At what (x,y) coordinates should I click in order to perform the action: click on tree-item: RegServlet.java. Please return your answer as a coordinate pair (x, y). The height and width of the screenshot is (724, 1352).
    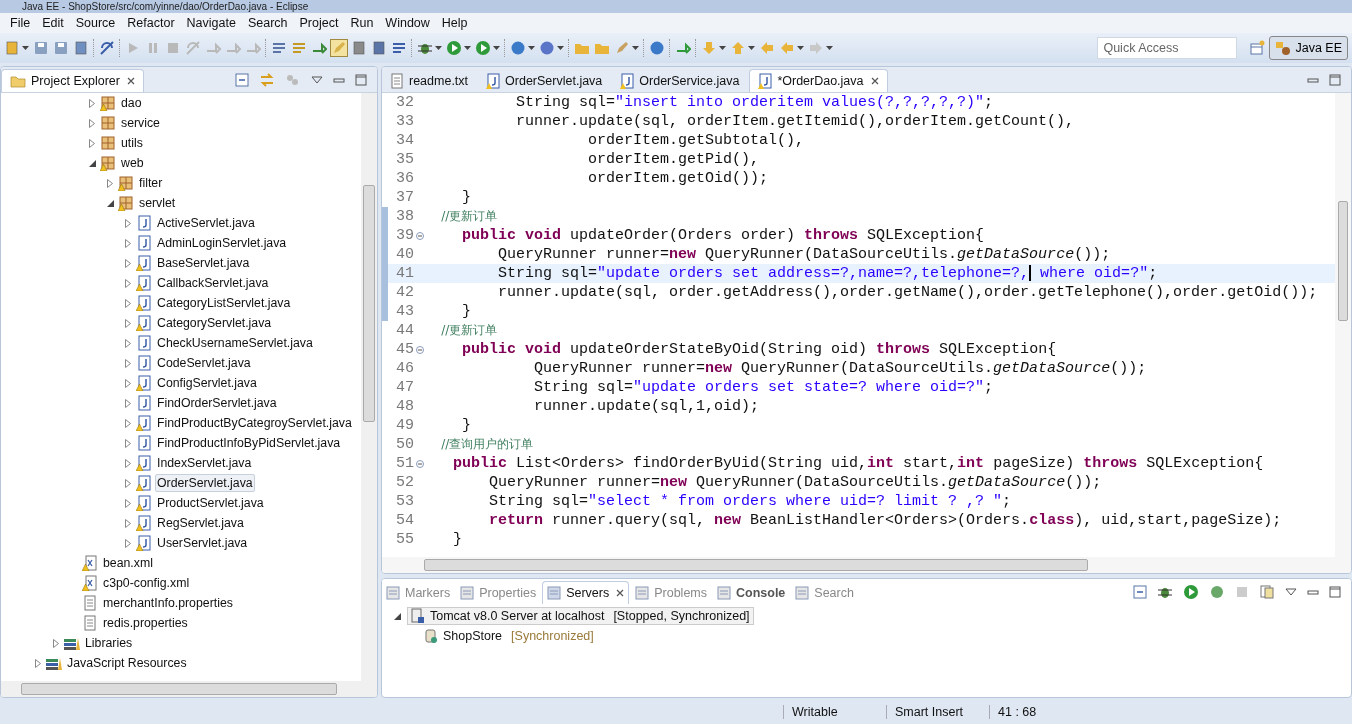
    Looking at the image, I should click on (200, 523).